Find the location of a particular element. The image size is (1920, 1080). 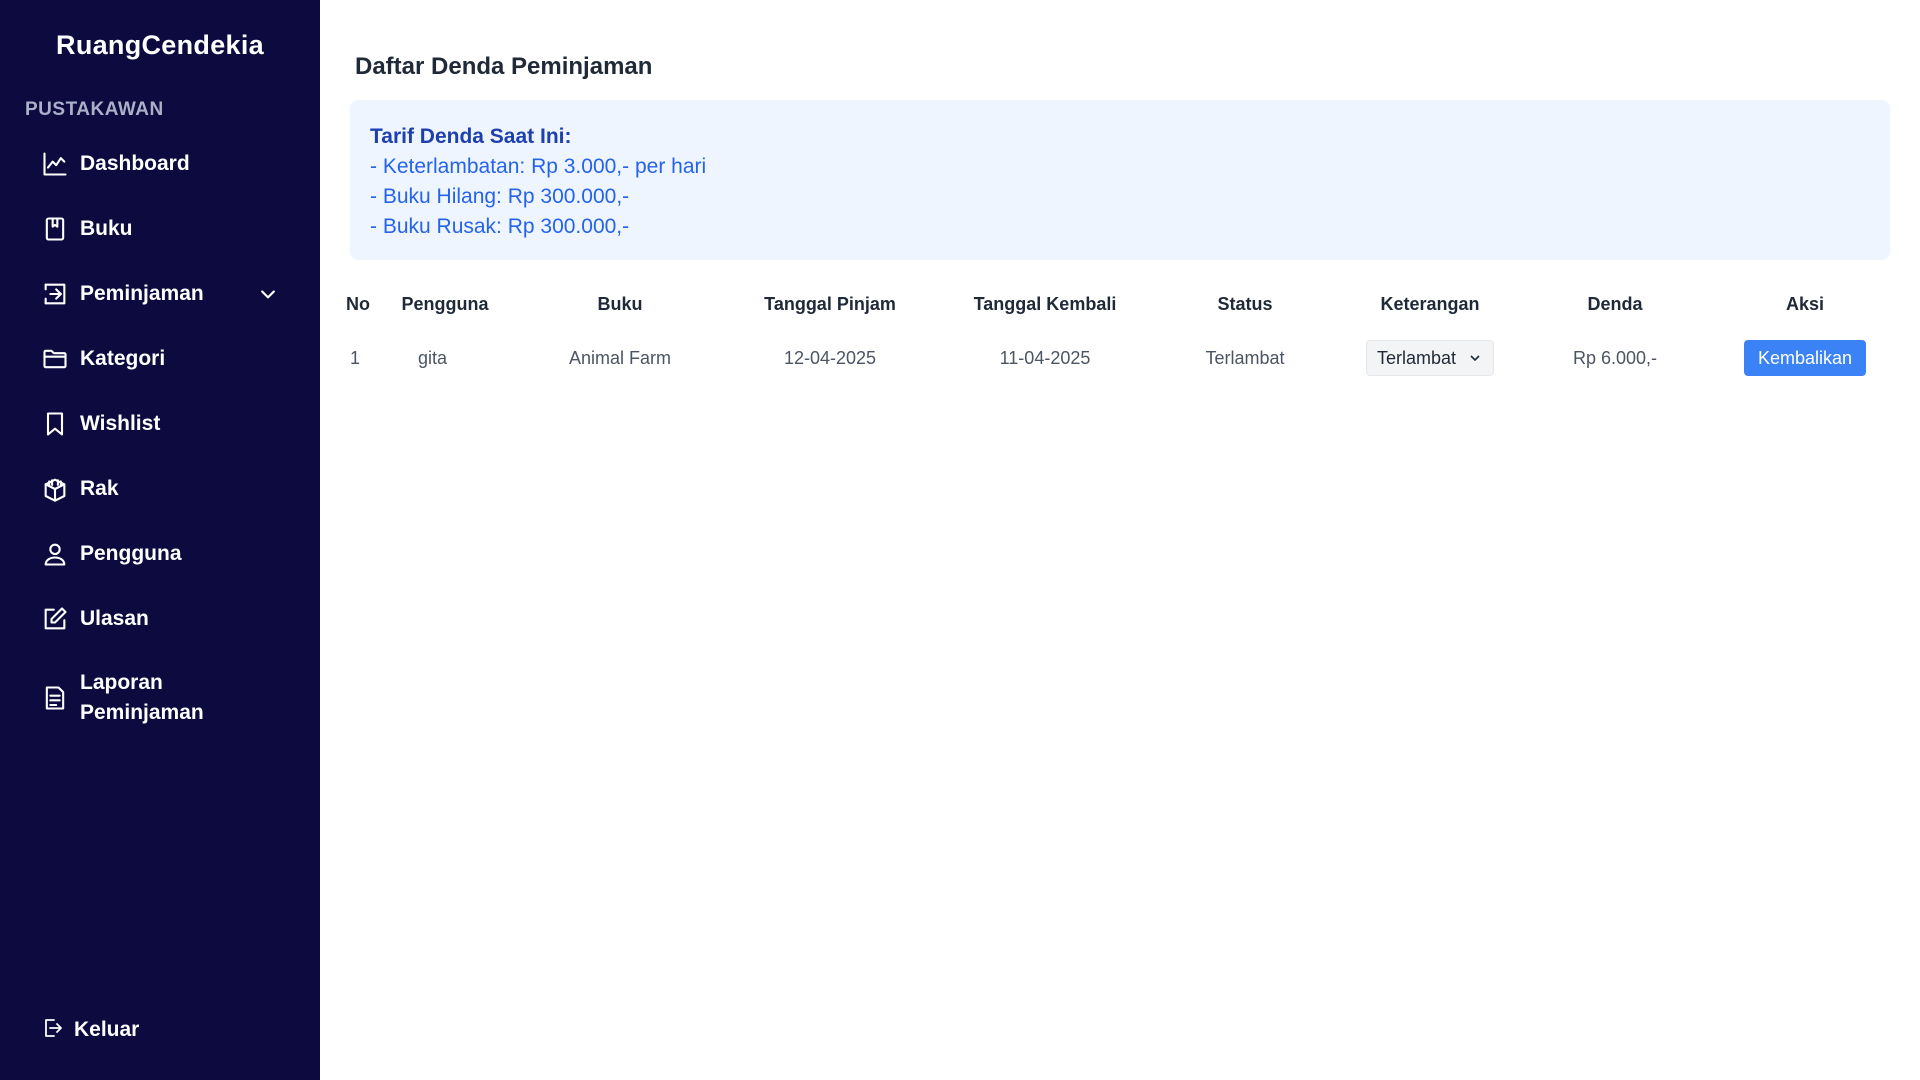

shelf-icon is located at coordinates (55, 489).